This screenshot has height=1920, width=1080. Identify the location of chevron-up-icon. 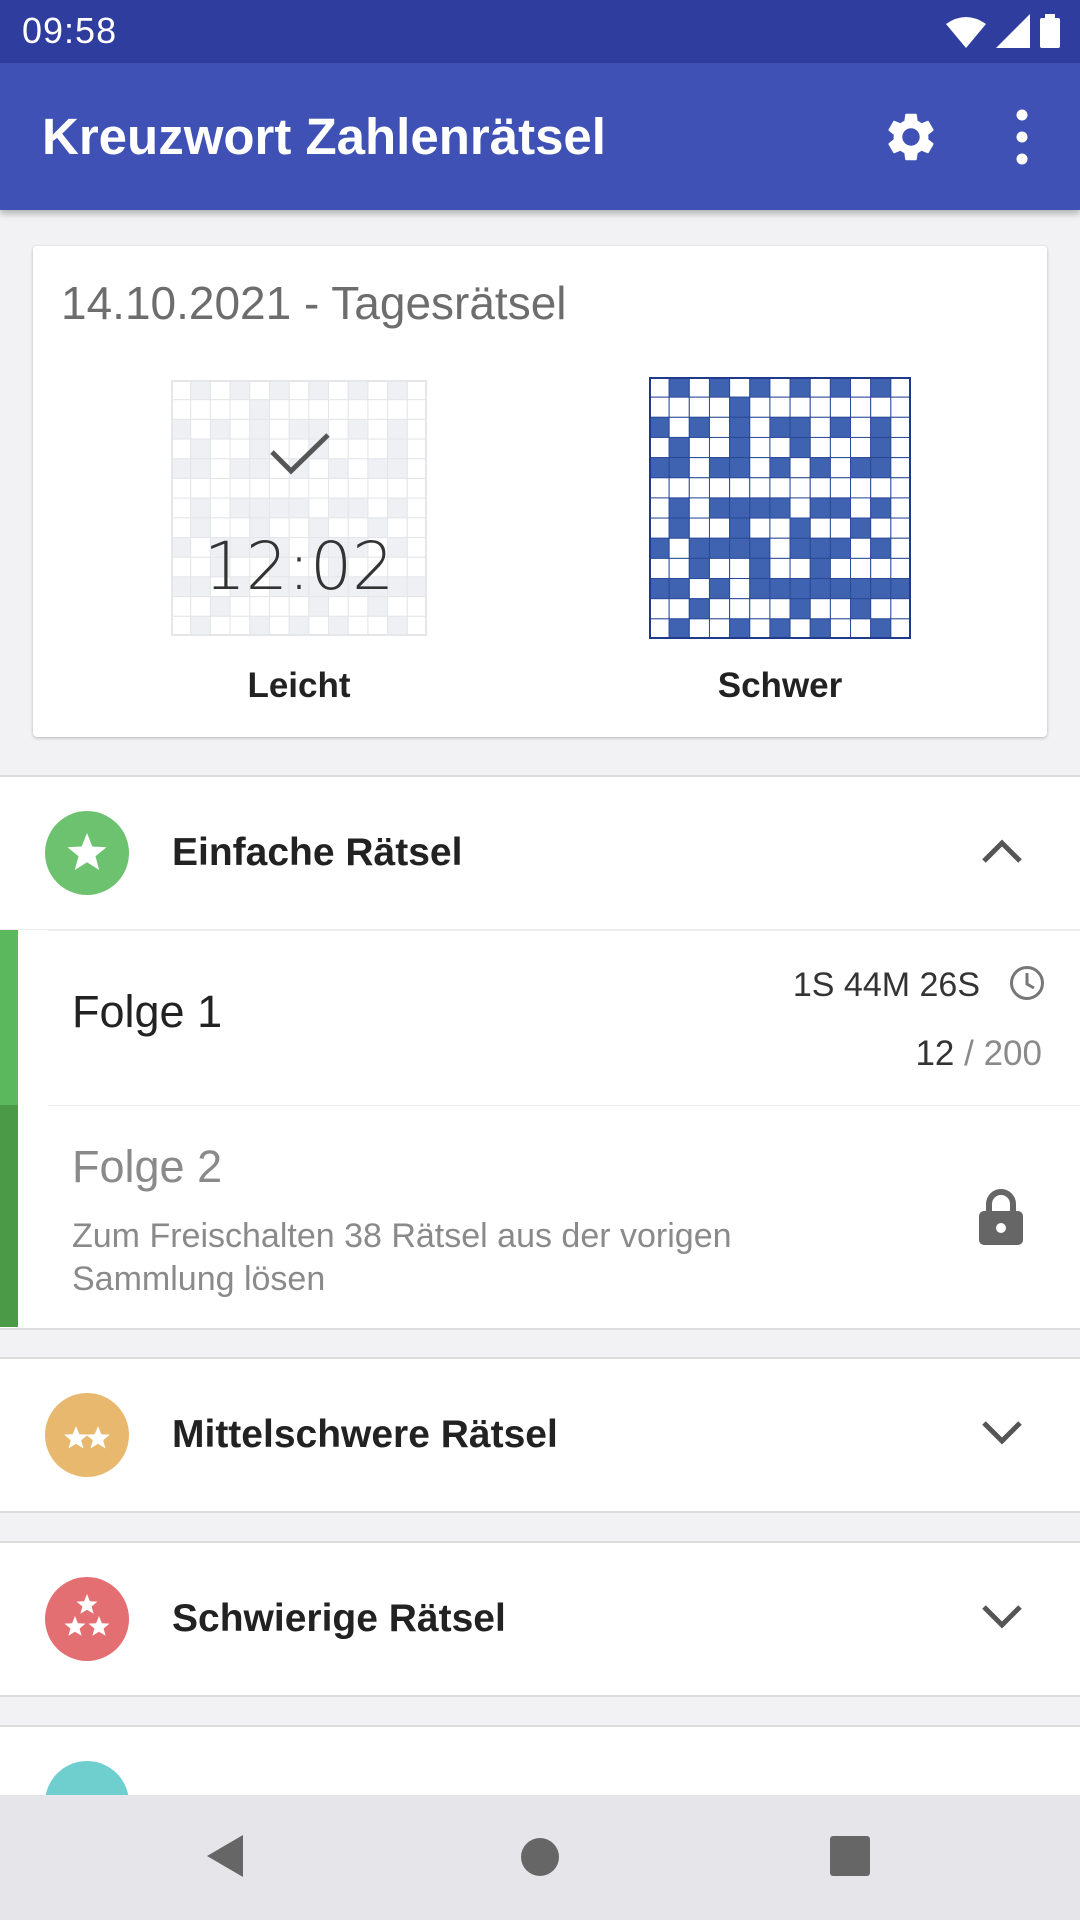
(1002, 851).